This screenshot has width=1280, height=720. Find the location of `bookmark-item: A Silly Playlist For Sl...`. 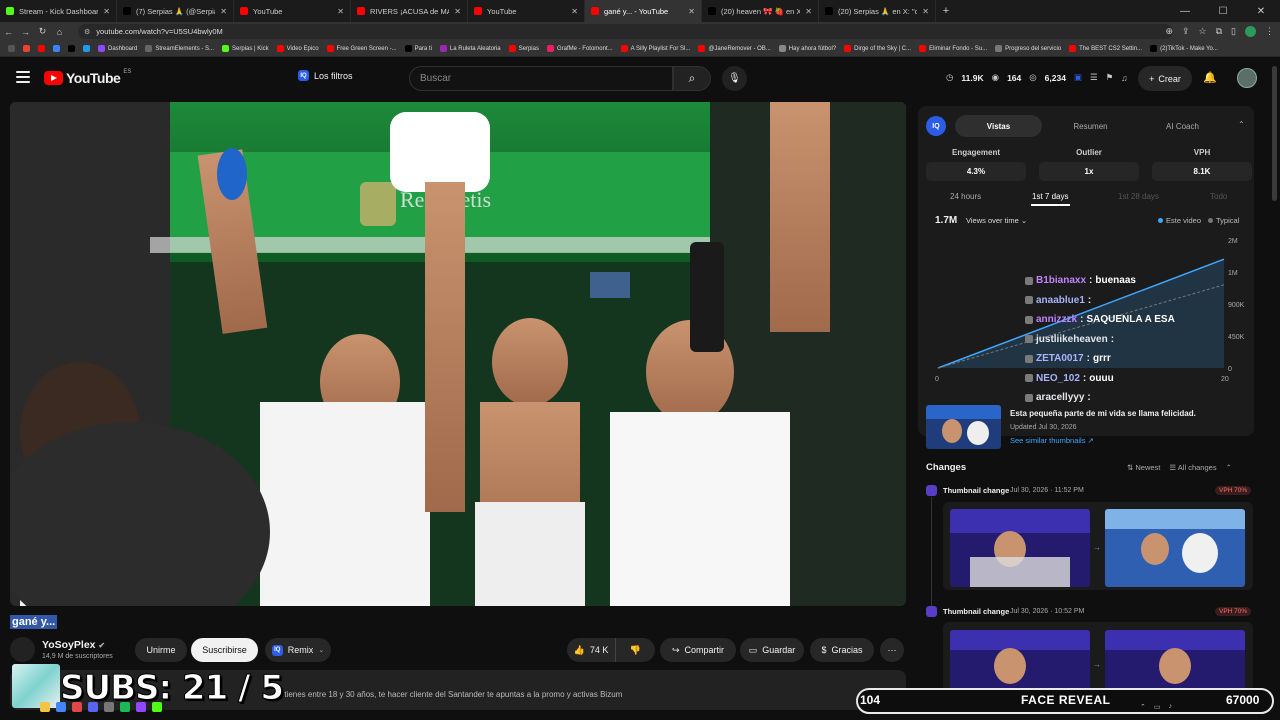

bookmark-item: A Silly Playlist For Sl... is located at coordinates (656, 48).